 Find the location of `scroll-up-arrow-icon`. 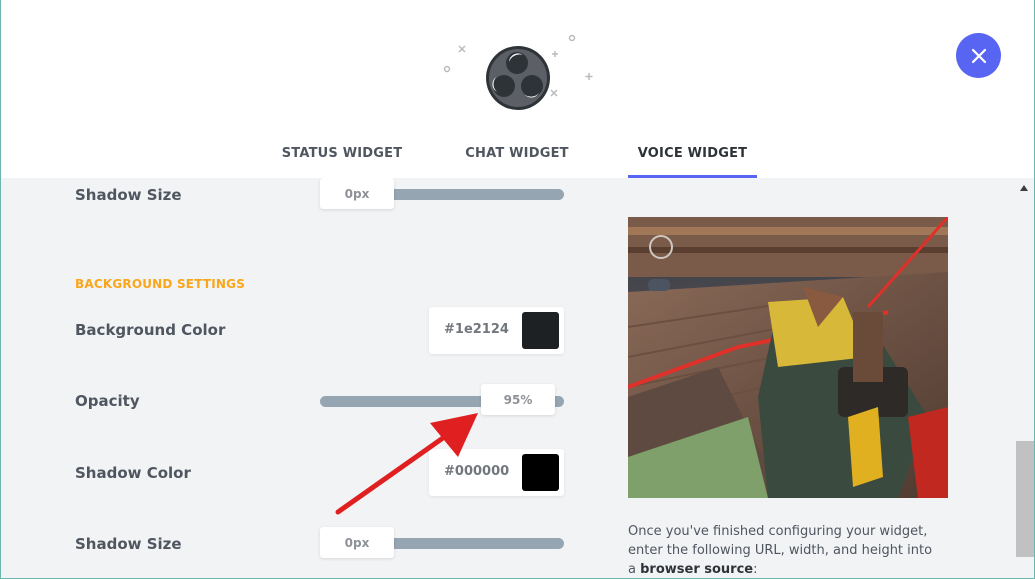

scroll-up-arrow-icon is located at coordinates (1024, 188).